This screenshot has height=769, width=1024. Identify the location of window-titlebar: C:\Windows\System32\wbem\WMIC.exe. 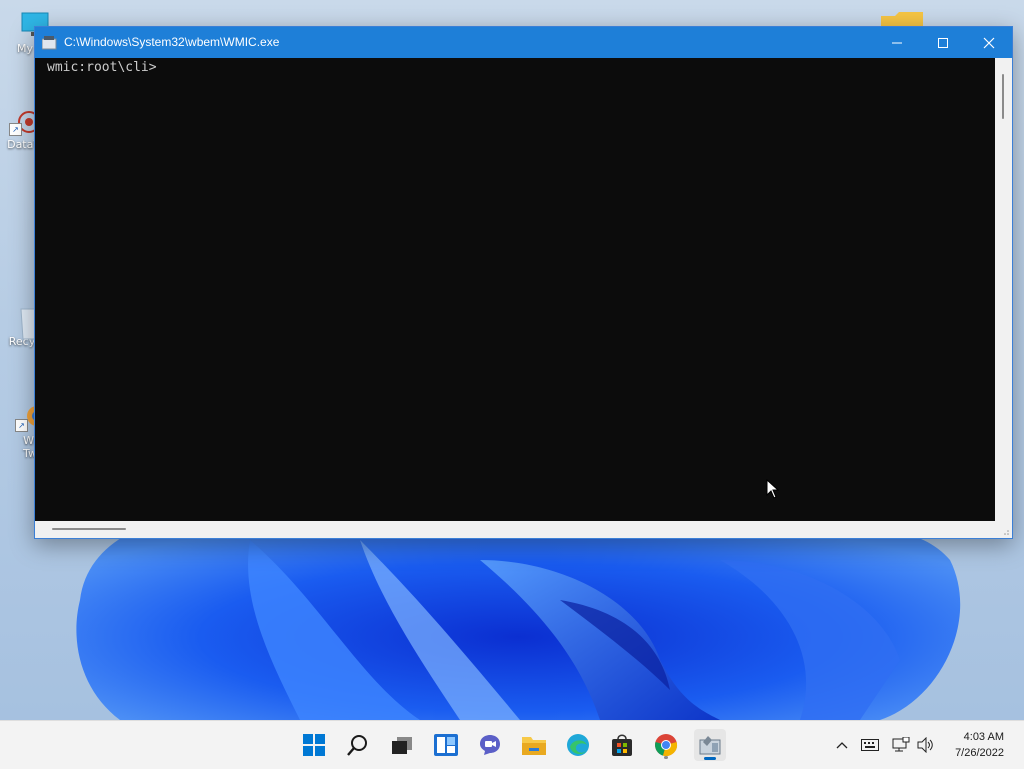
(523, 42).